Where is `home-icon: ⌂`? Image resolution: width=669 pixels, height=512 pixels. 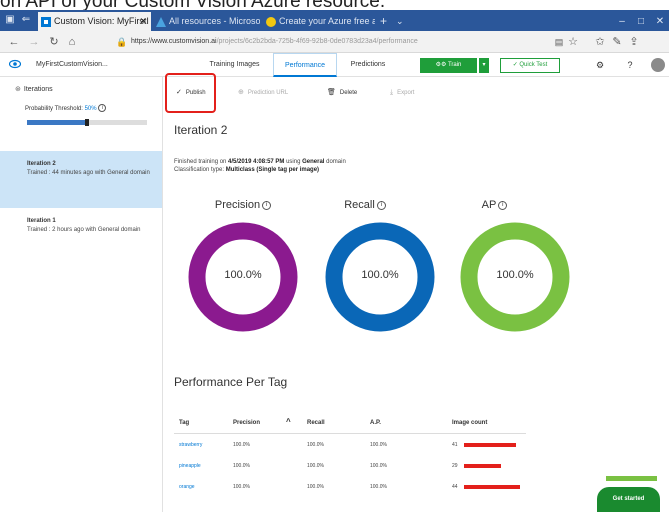
home-icon: ⌂ is located at coordinates (72, 42).